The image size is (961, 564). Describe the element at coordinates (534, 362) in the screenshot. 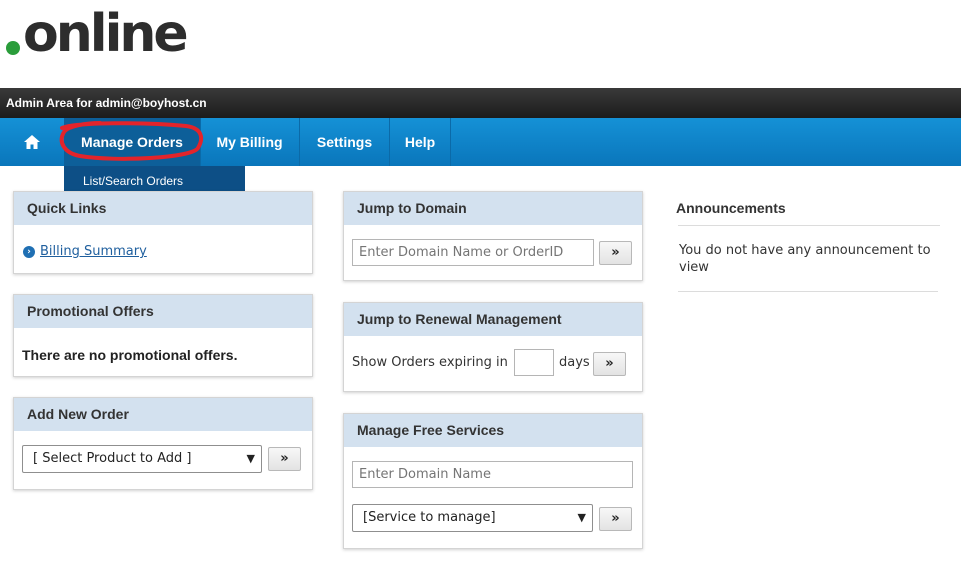

I see `renewal-days-input` at that location.